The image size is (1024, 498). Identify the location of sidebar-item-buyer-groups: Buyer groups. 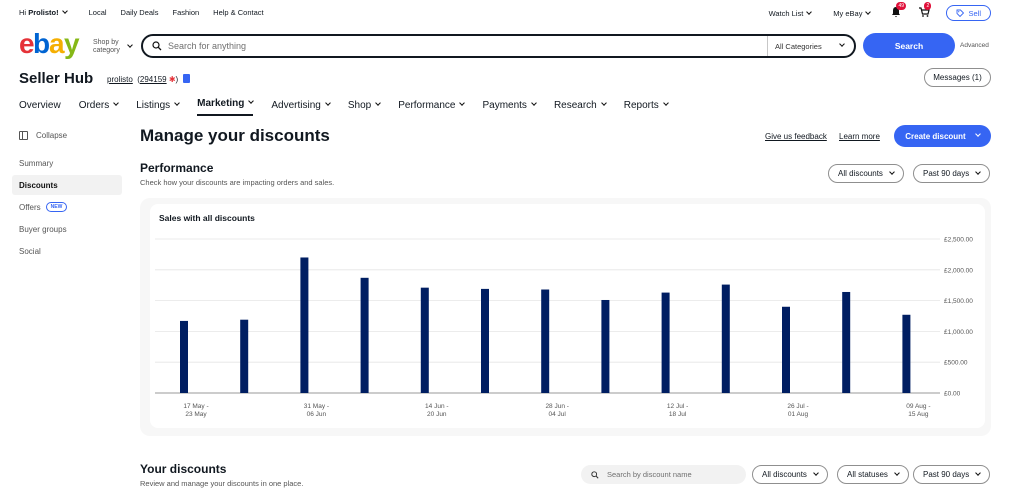
(67, 229).